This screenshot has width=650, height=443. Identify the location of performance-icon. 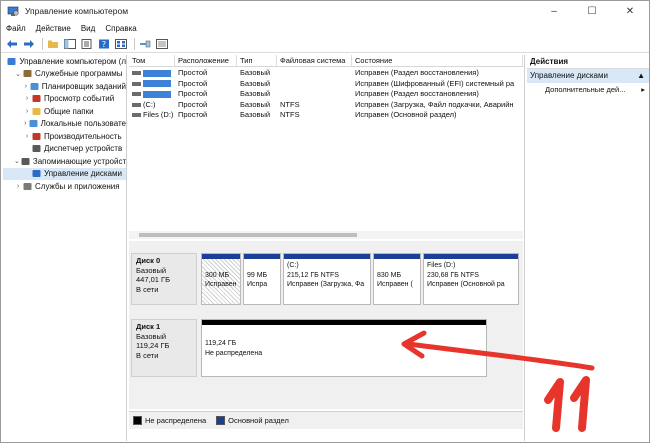
(36, 136).